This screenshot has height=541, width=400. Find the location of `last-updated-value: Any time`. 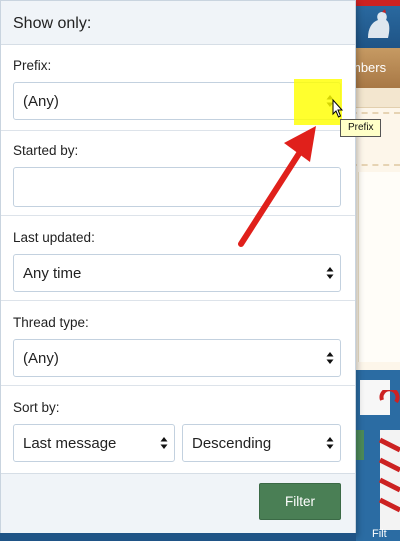

last-updated-value: Any time is located at coordinates (52, 273).